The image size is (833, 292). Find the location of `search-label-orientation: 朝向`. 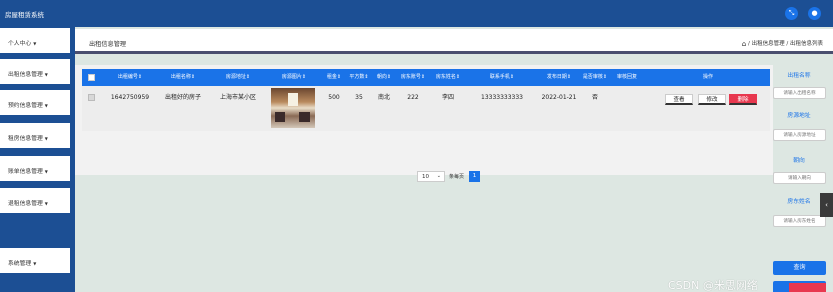

search-label-orientation: 朝向 is located at coordinates (799, 161).